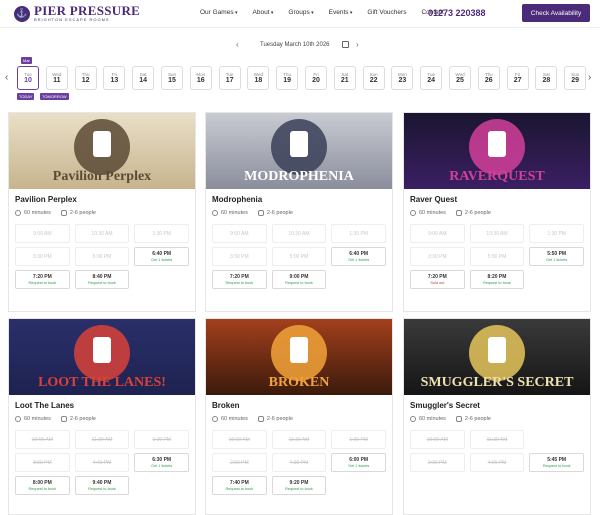  Describe the element at coordinates (56, 78) in the screenshot. I see `day-11: Wed 11` at that location.